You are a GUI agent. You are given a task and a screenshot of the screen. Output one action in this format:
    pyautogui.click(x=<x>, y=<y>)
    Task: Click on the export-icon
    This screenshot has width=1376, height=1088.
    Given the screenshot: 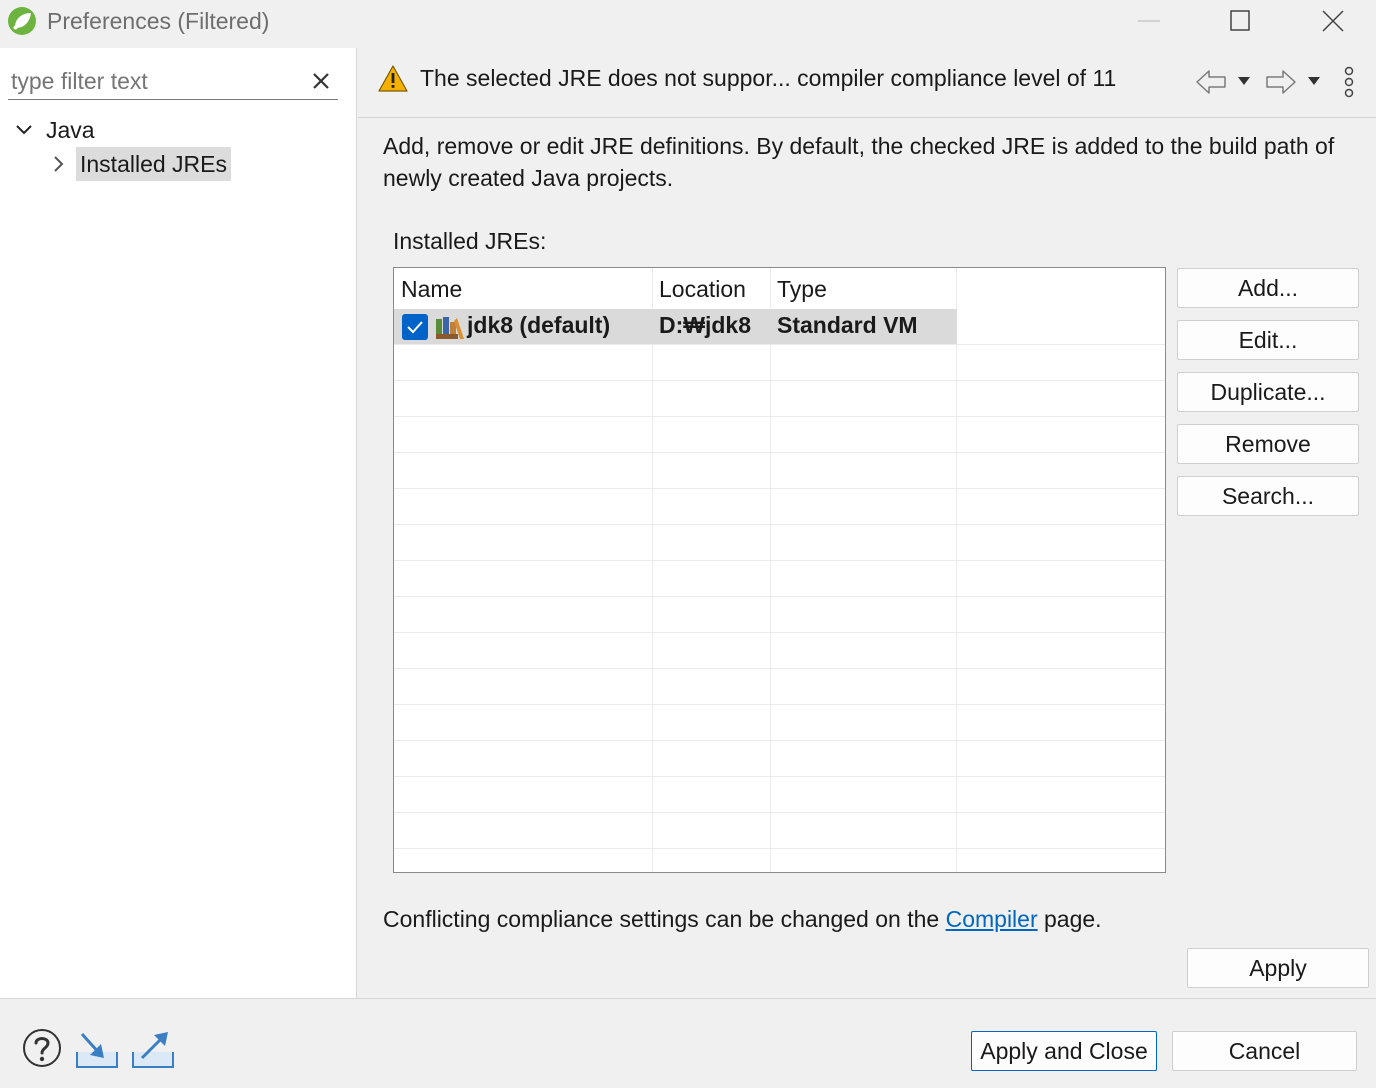 What is the action you would take?
    pyautogui.click(x=153, y=1050)
    